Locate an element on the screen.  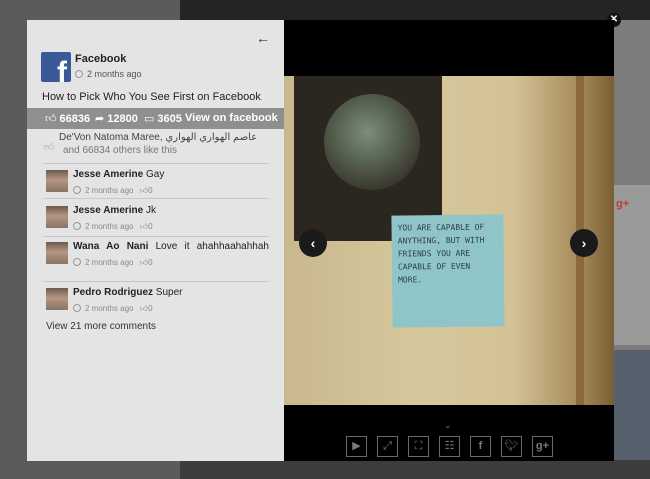
play-button: ▶ is located at coordinates (356, 446).